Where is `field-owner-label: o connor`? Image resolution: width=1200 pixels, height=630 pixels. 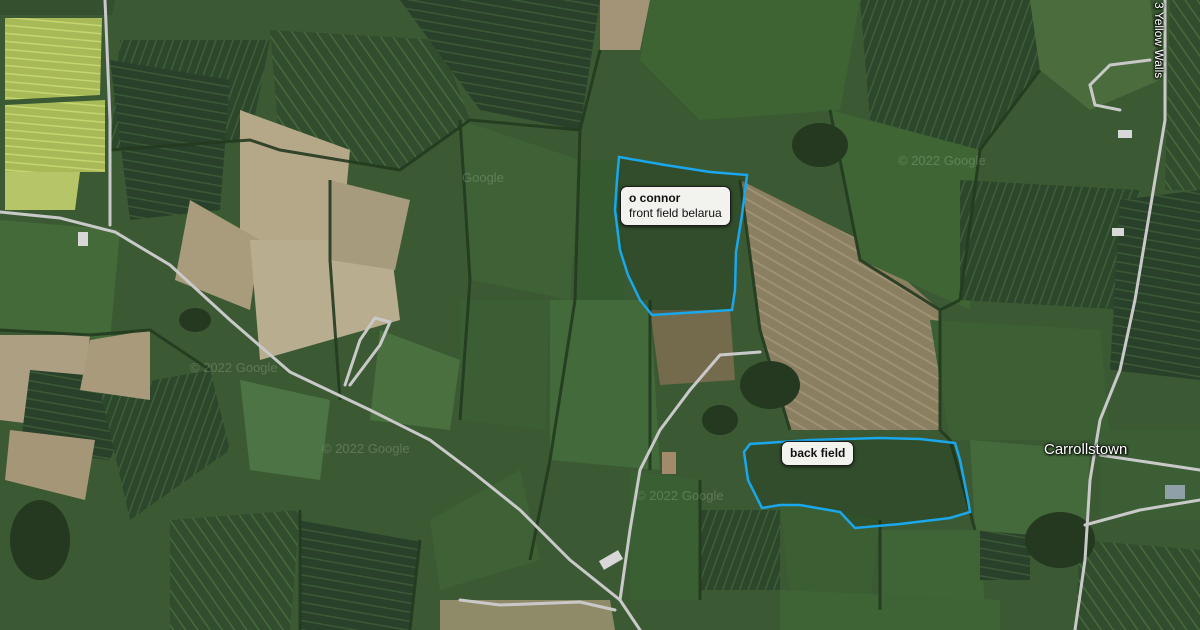 field-owner-label: o connor is located at coordinates (655, 198).